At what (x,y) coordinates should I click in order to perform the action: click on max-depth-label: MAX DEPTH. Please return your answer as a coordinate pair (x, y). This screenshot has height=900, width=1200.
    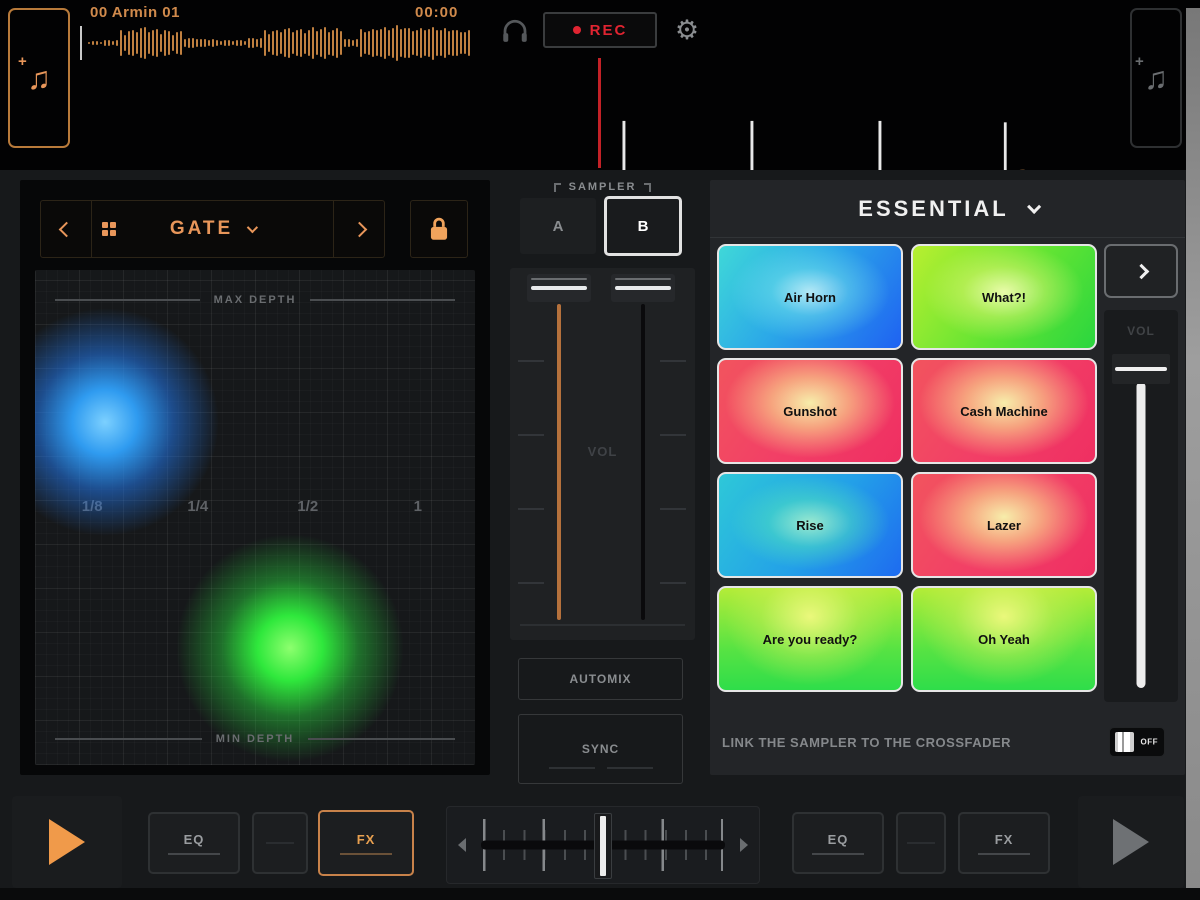
    Looking at the image, I should click on (255, 300).